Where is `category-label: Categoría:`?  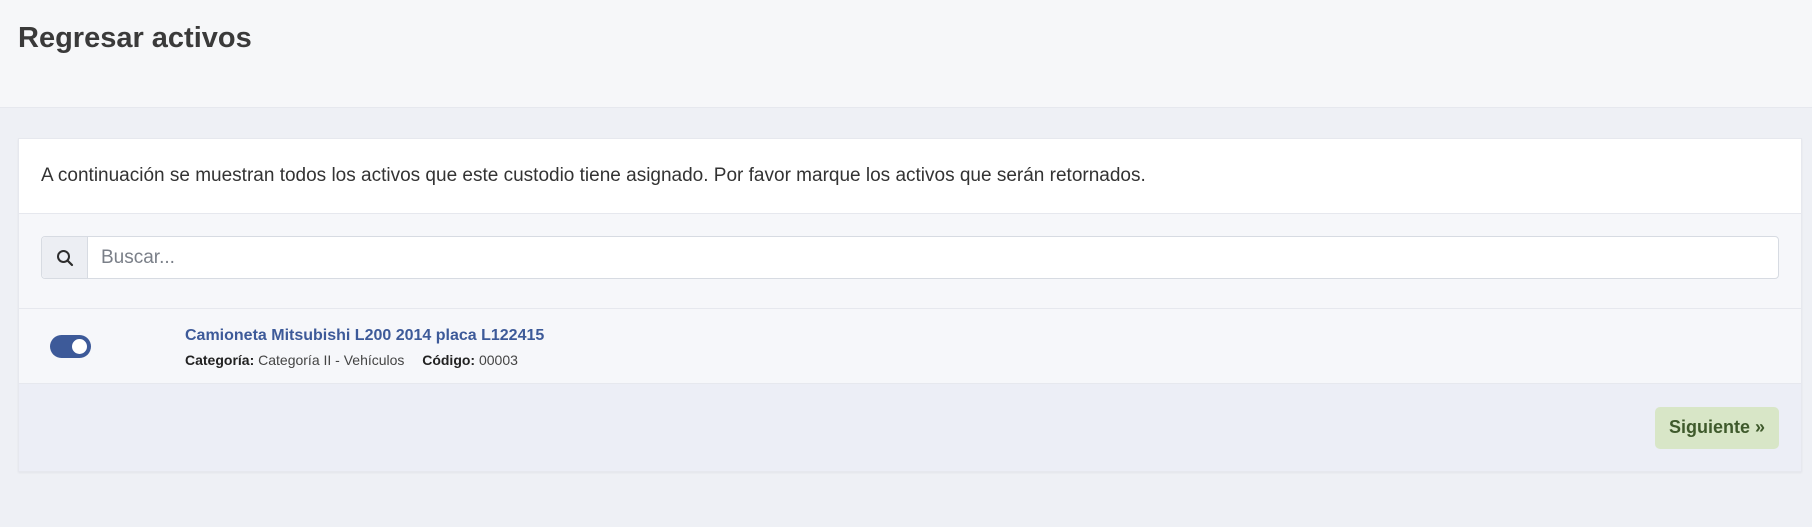
category-label: Categoría: is located at coordinates (220, 359).